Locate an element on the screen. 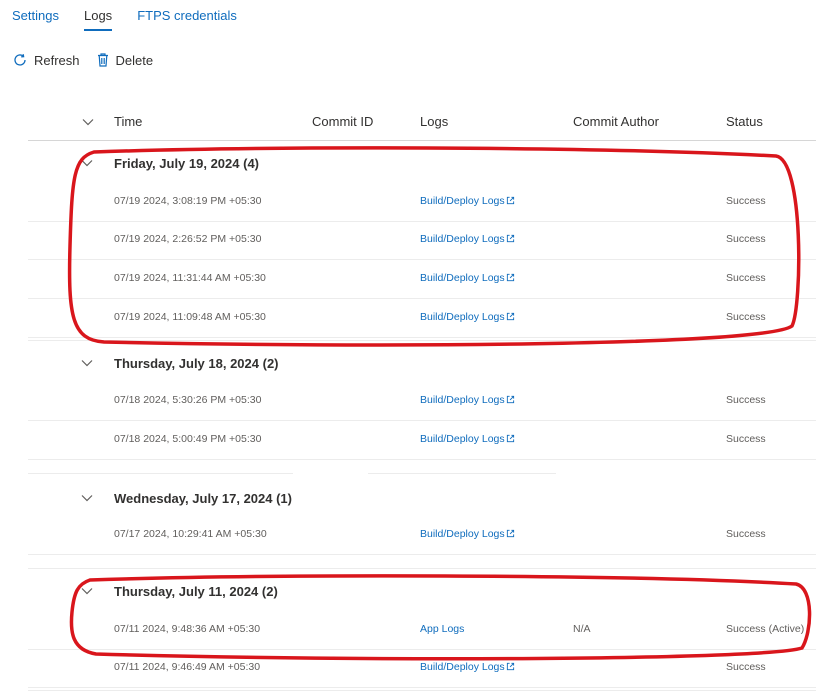  row-time: 07/19 2024, 11:09:48 AM +05:30 is located at coordinates (190, 317).